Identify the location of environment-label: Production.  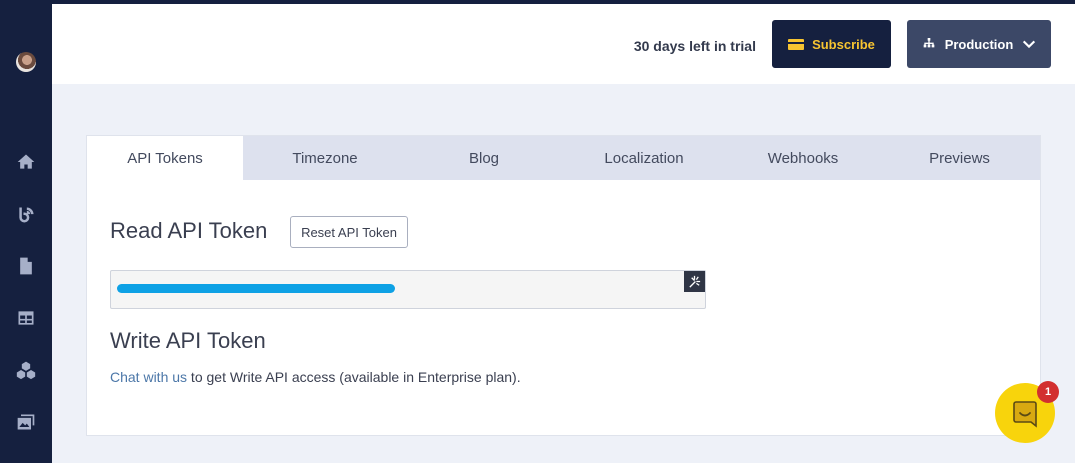
(979, 44).